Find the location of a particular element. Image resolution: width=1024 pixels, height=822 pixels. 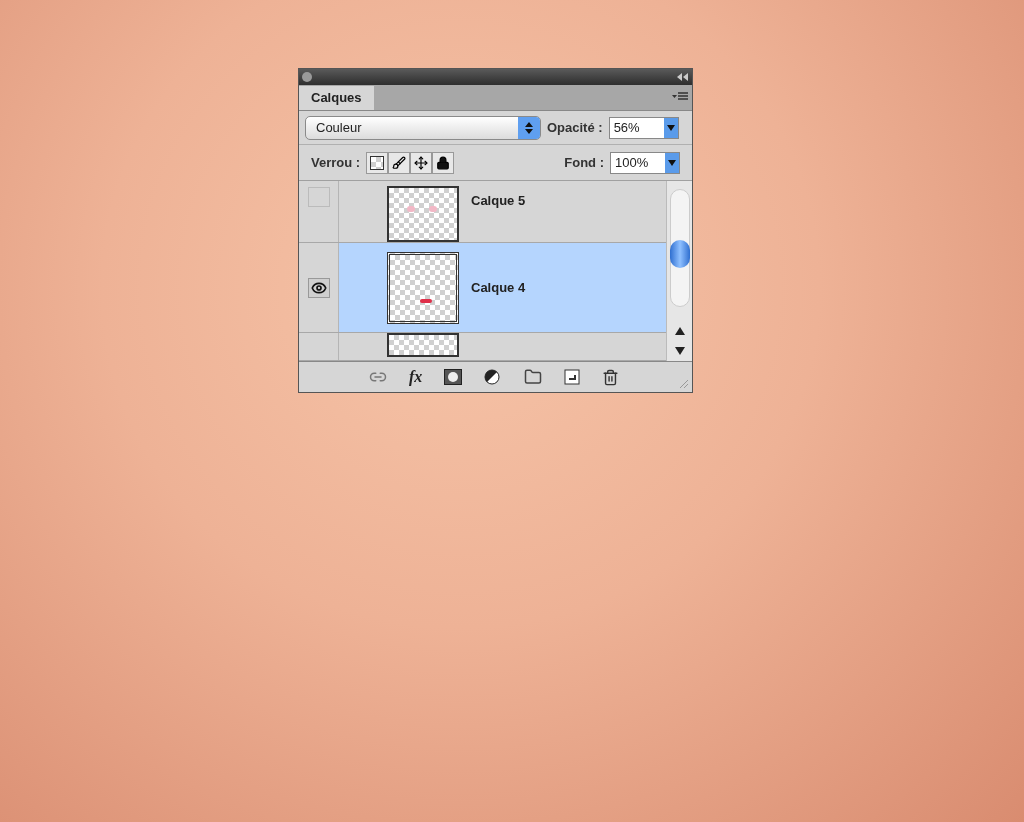

scrollbar-track is located at coordinates (679, 248).